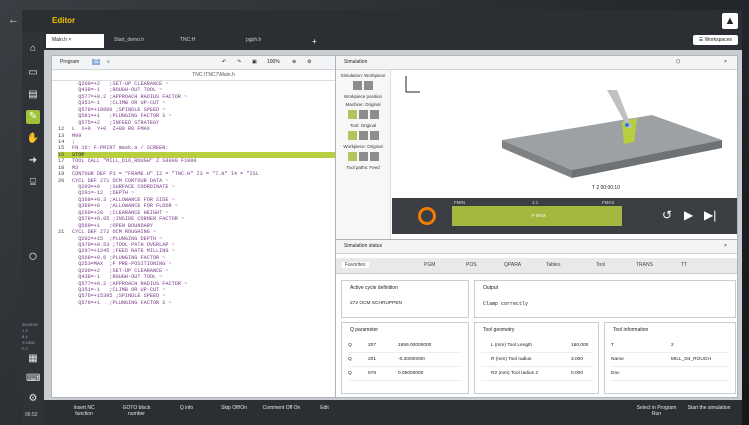 Image resolution: width=749 pixels, height=425 pixels. I want to click on tab-pos: POS, so click(471, 265).